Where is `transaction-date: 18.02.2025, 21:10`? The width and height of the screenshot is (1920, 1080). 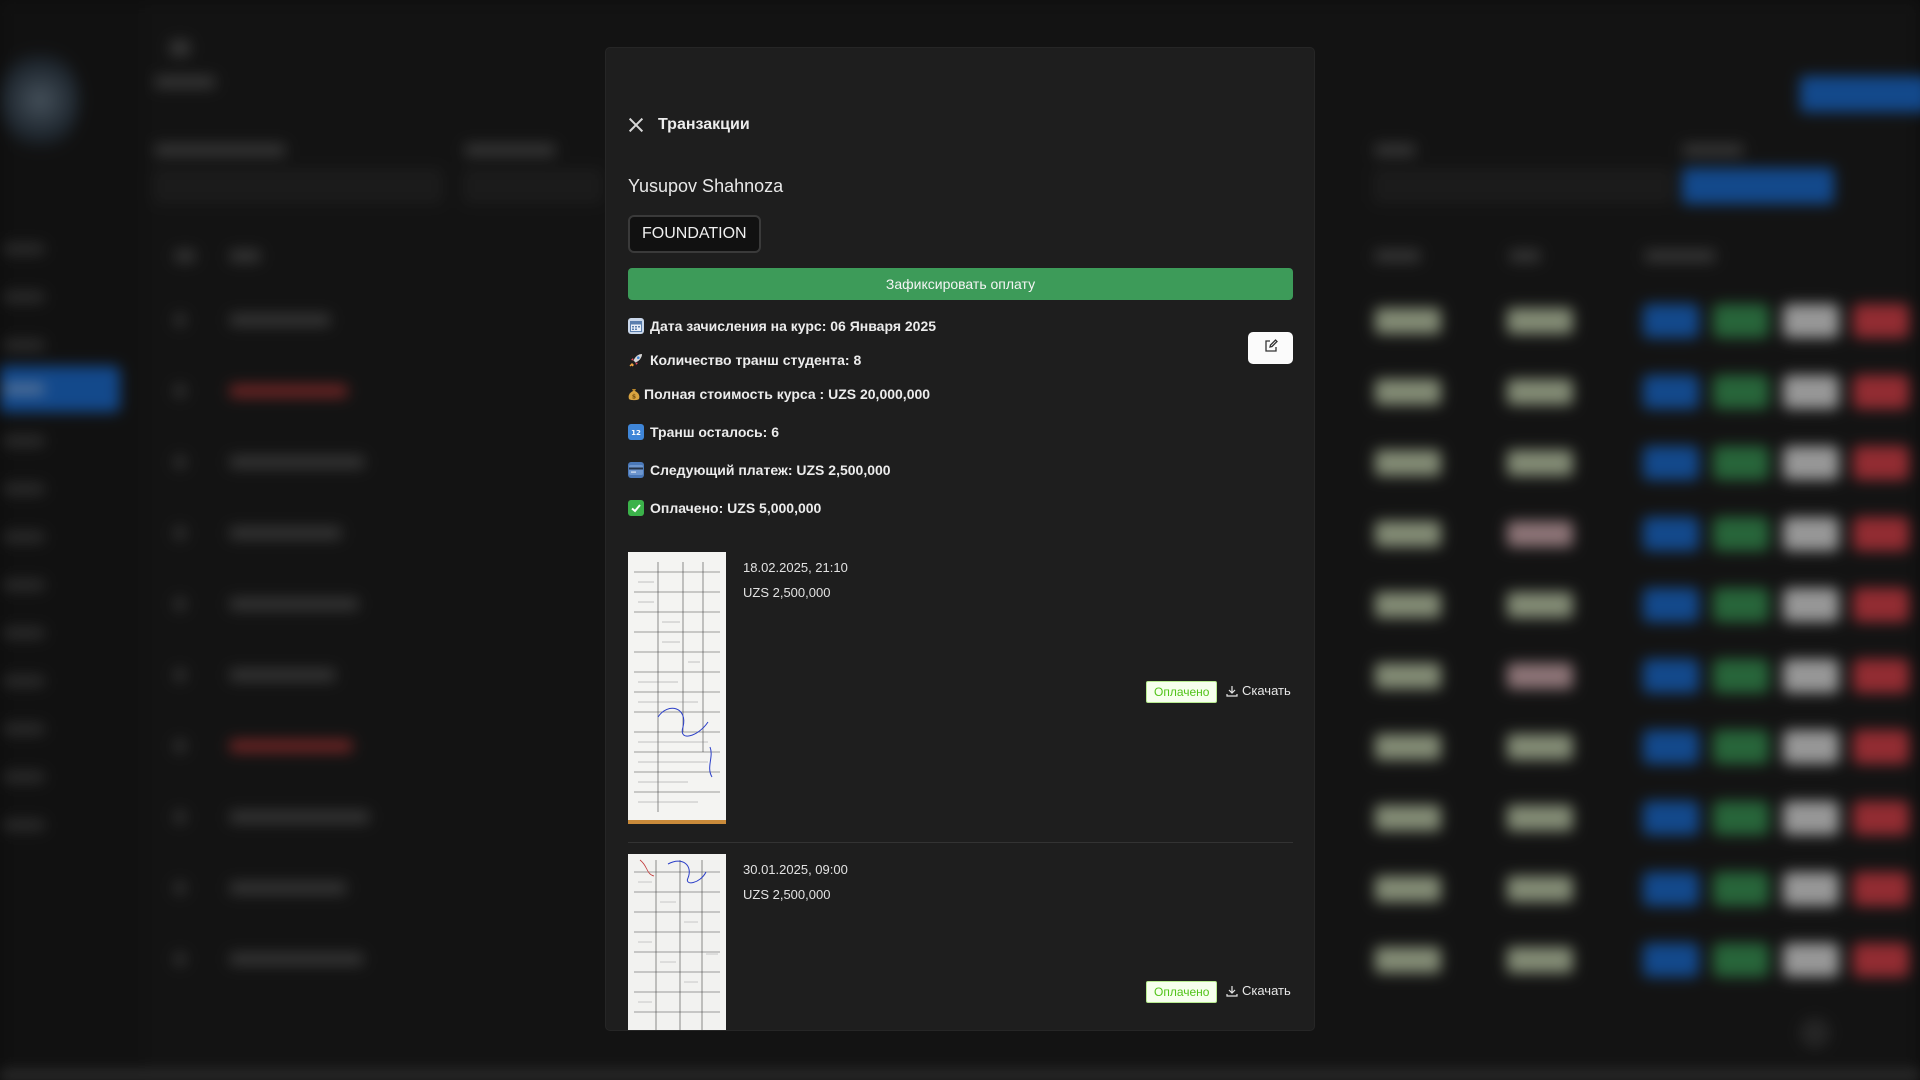
transaction-date: 18.02.2025, 21:10 is located at coordinates (795, 567).